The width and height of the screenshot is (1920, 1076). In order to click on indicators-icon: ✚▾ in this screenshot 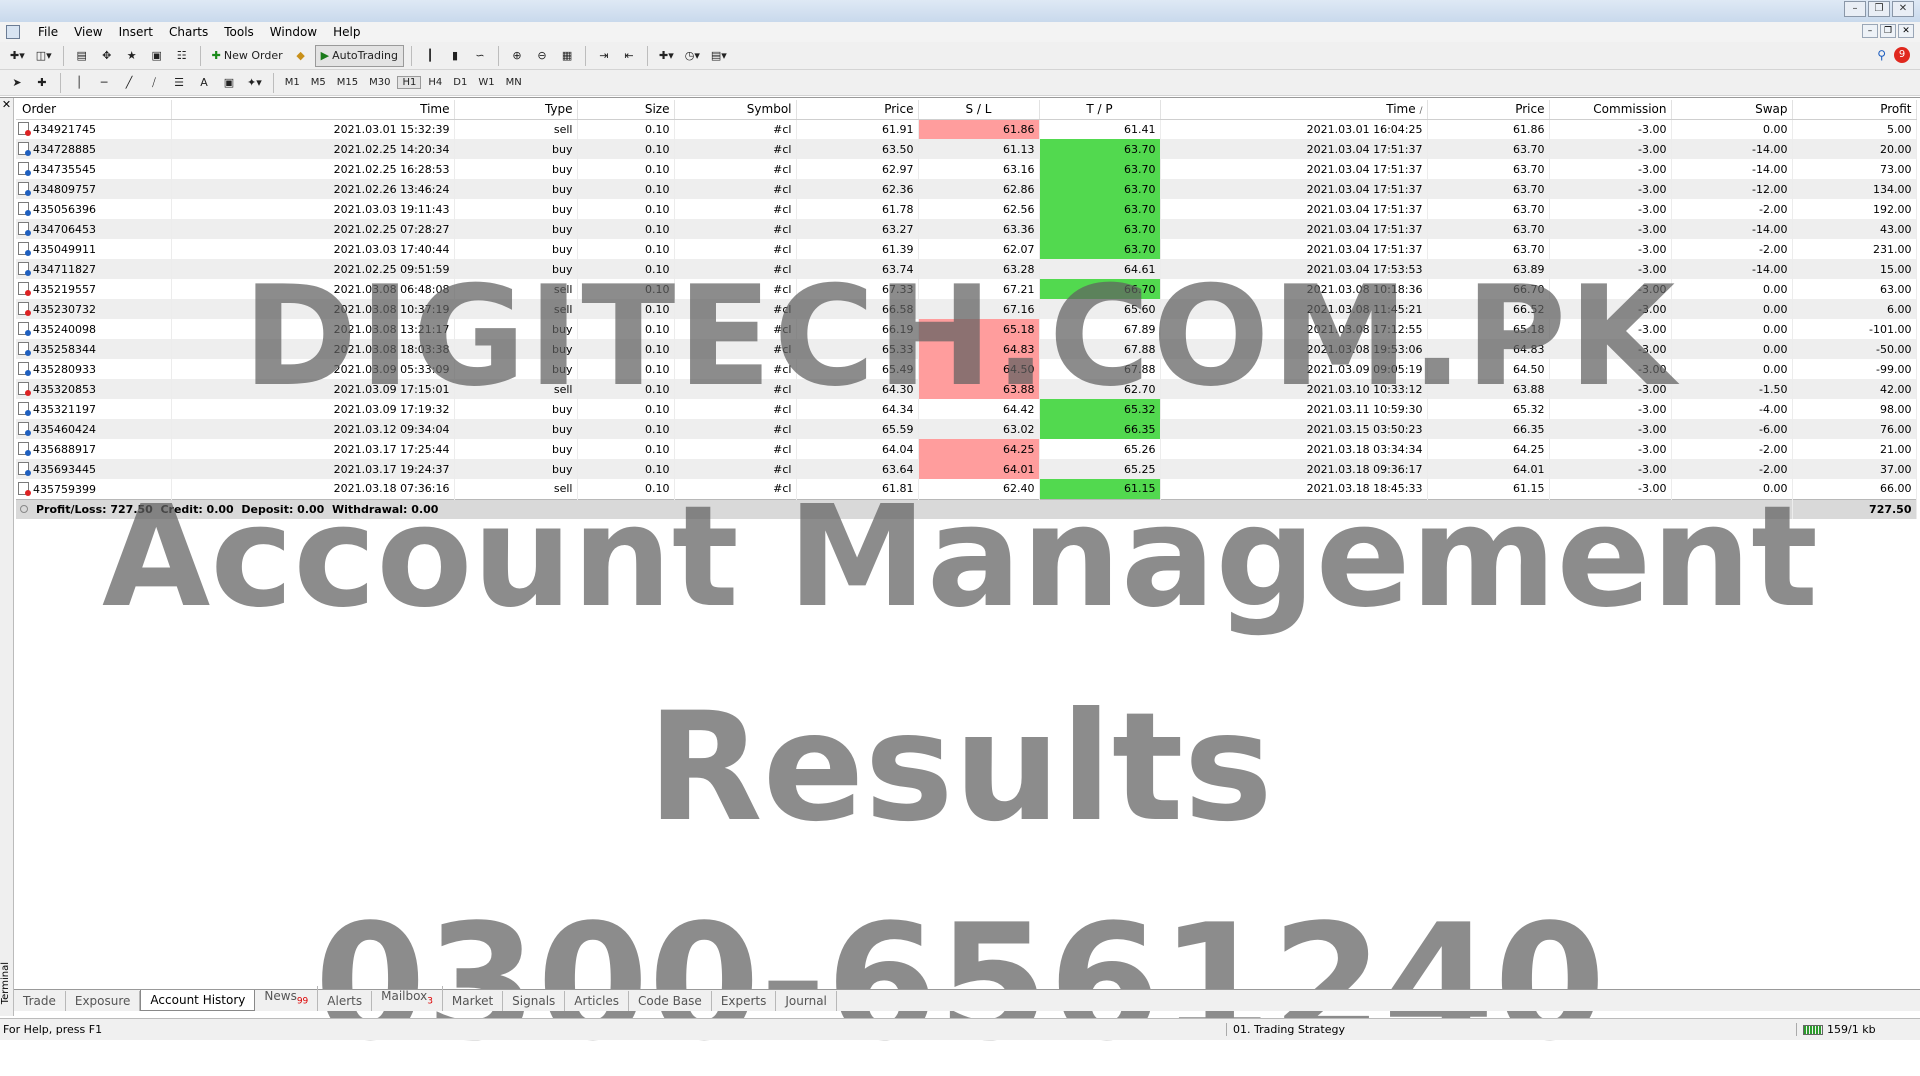, I will do `click(666, 56)`.